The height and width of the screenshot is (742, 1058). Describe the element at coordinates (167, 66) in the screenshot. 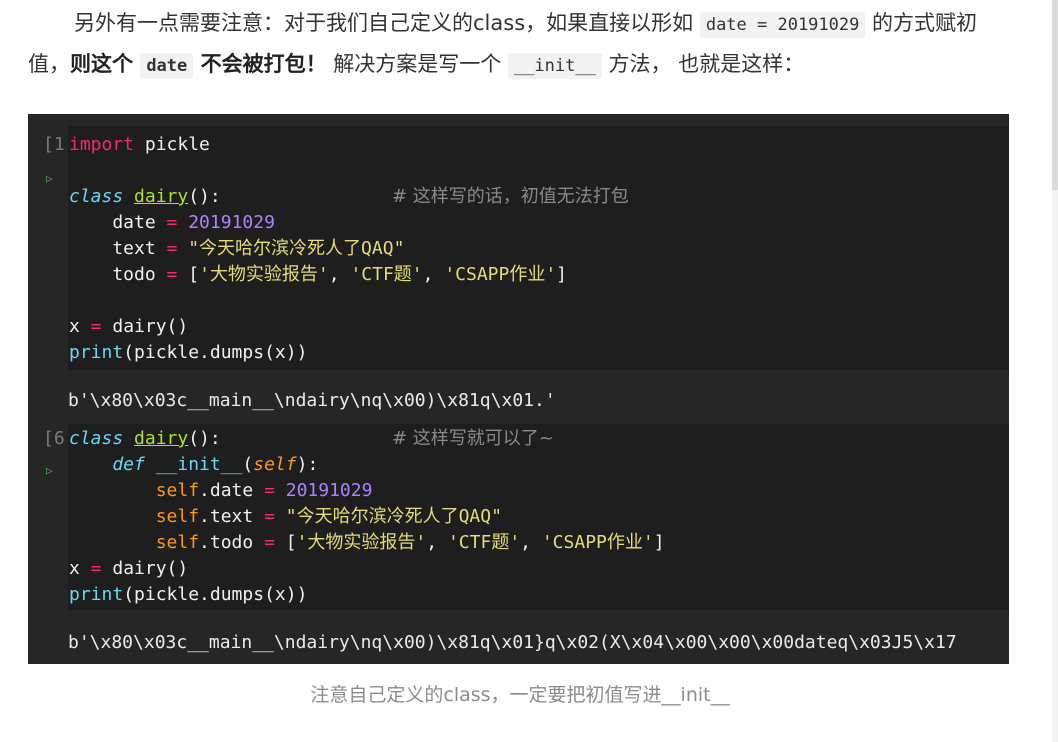

I see `inline-code-date: date` at that location.